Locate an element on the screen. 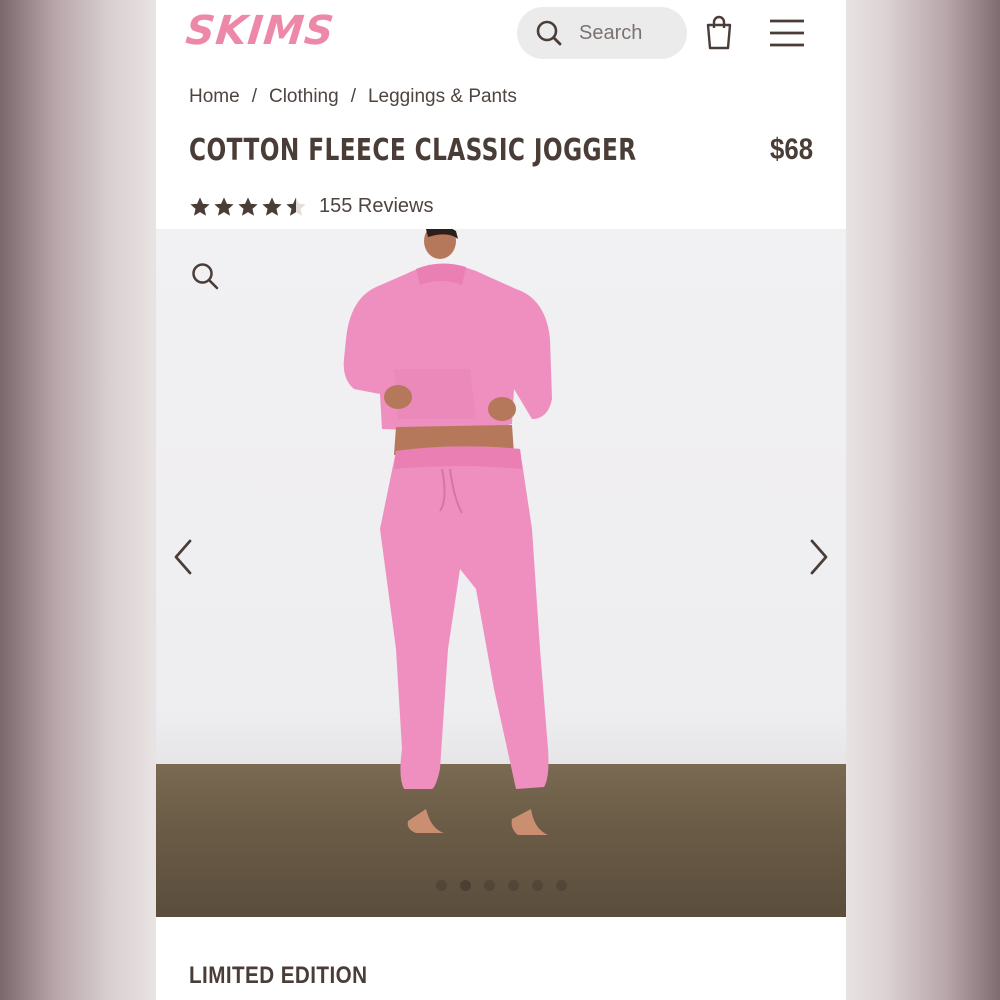 The width and height of the screenshot is (1000, 1000). product-rating: 155 Reviews is located at coordinates (311, 206).